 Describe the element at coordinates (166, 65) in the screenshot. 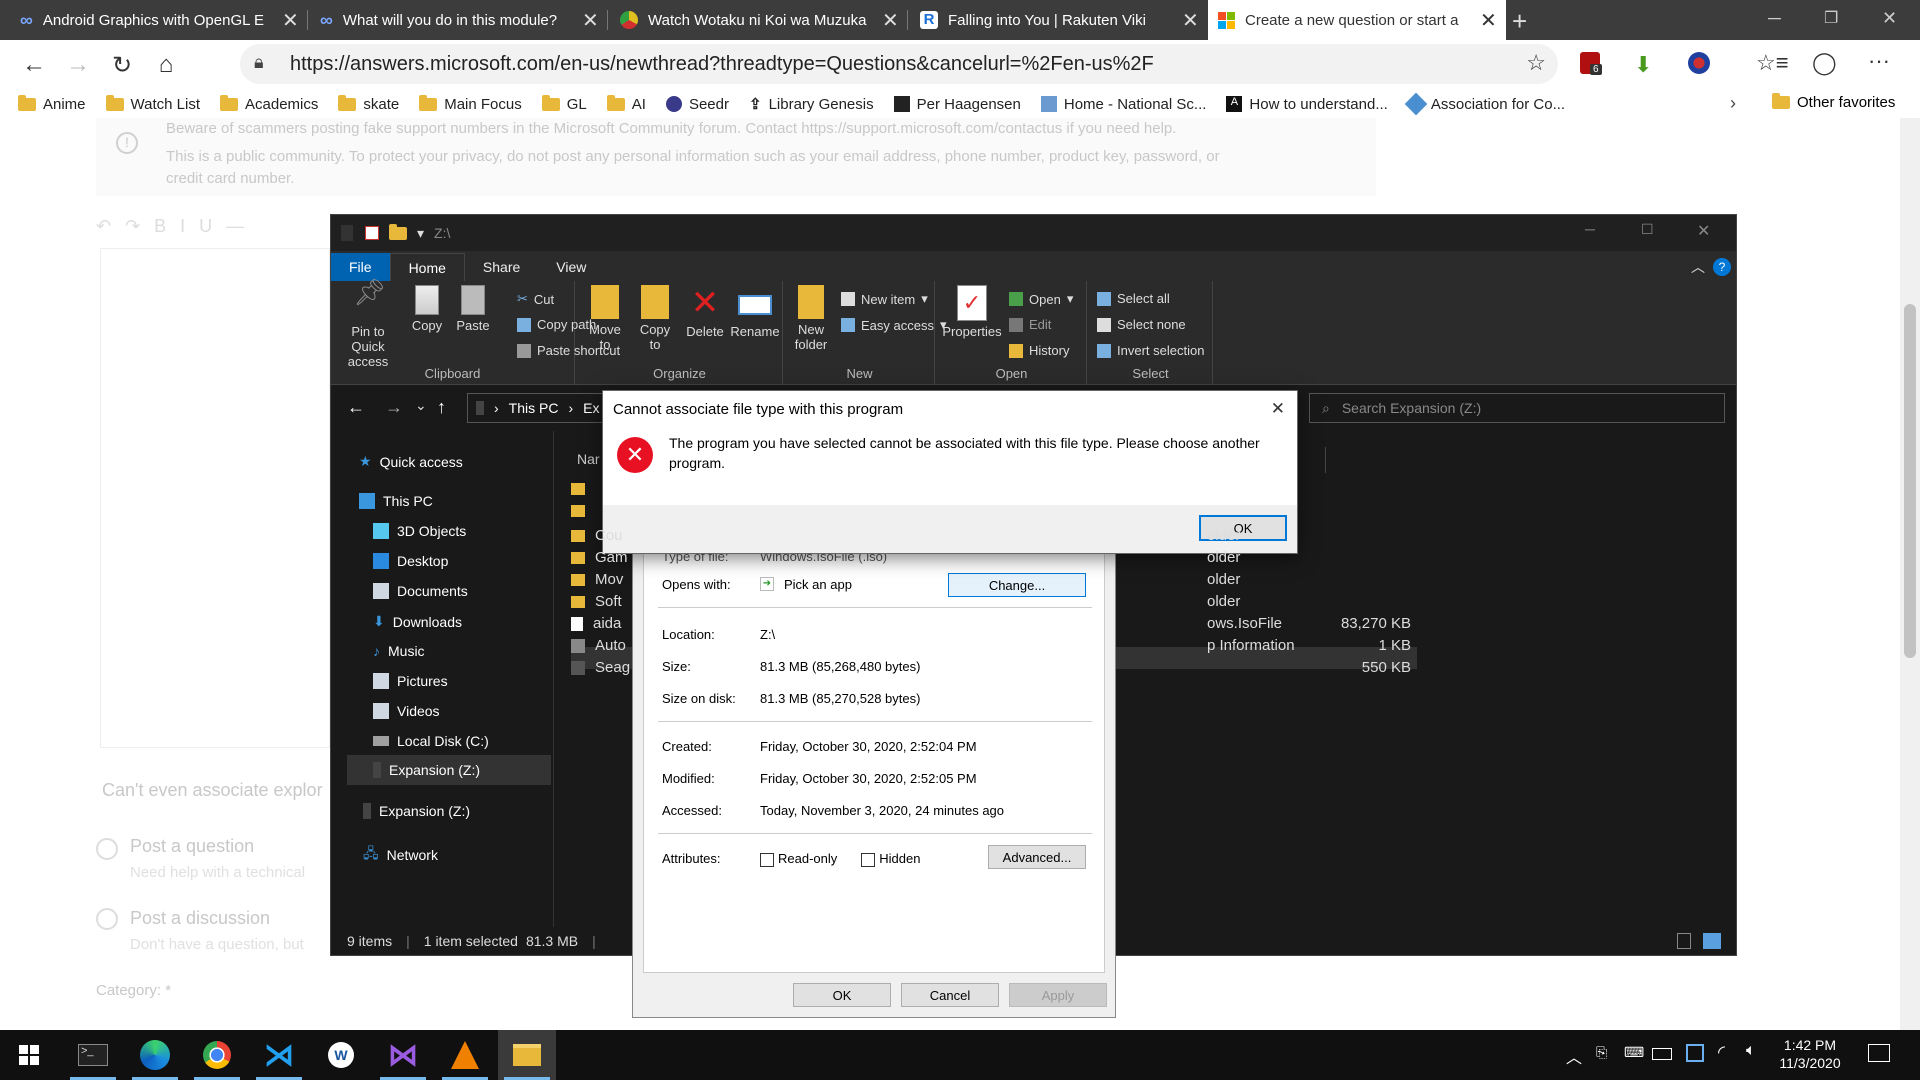

I see `home-icon: ⌂` at that location.